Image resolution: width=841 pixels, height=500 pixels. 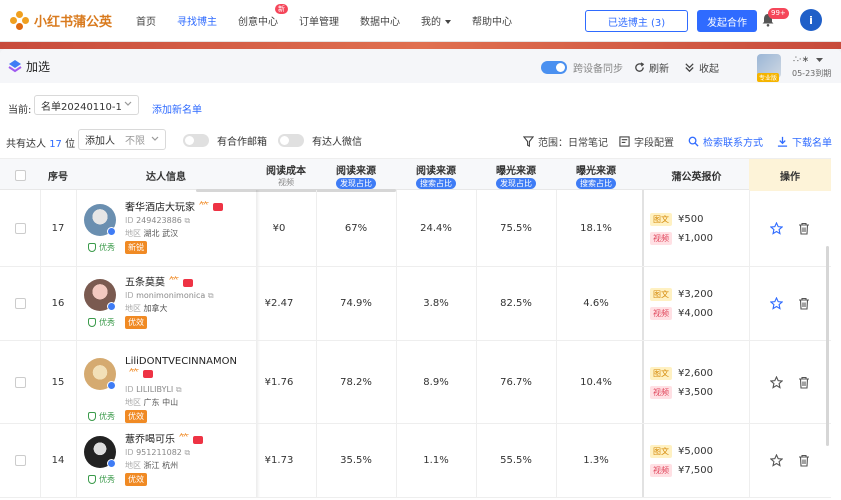 What do you see at coordinates (145, 283) in the screenshot?
I see `creator-name: 五条莫莫` at bounding box center [145, 283].